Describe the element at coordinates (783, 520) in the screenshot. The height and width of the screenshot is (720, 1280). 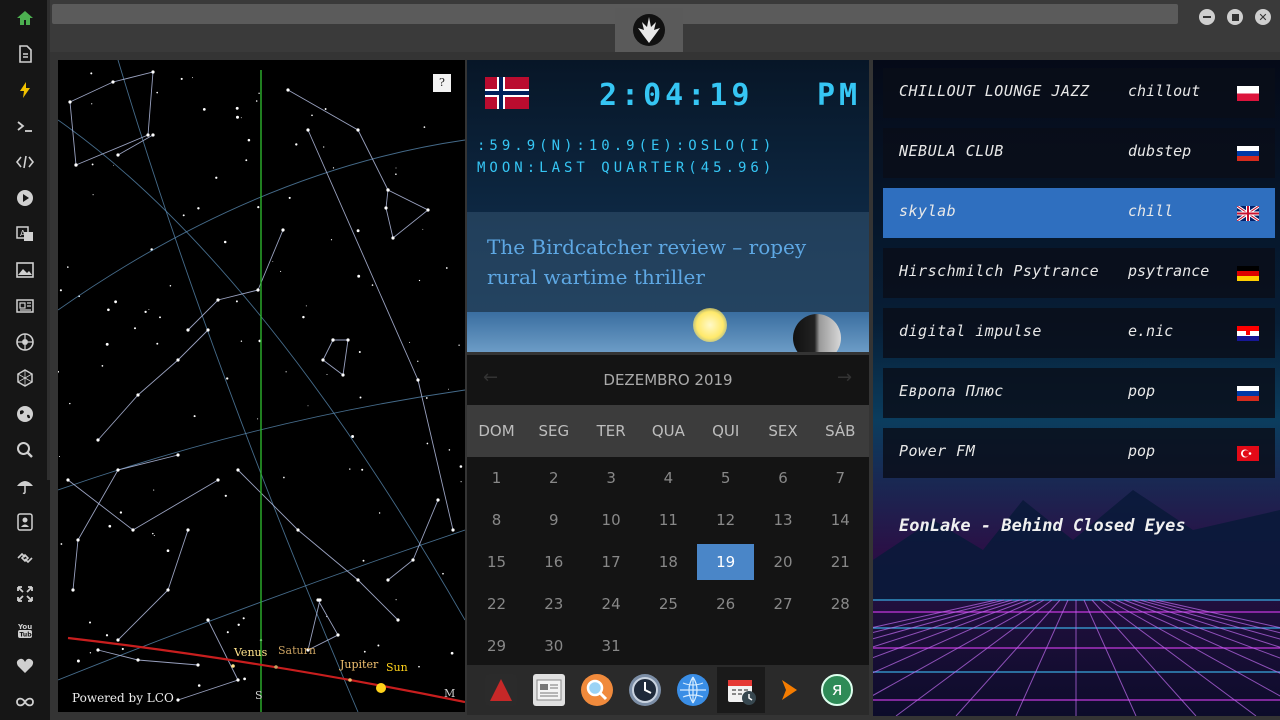
I see `calendar-day: 13` at that location.